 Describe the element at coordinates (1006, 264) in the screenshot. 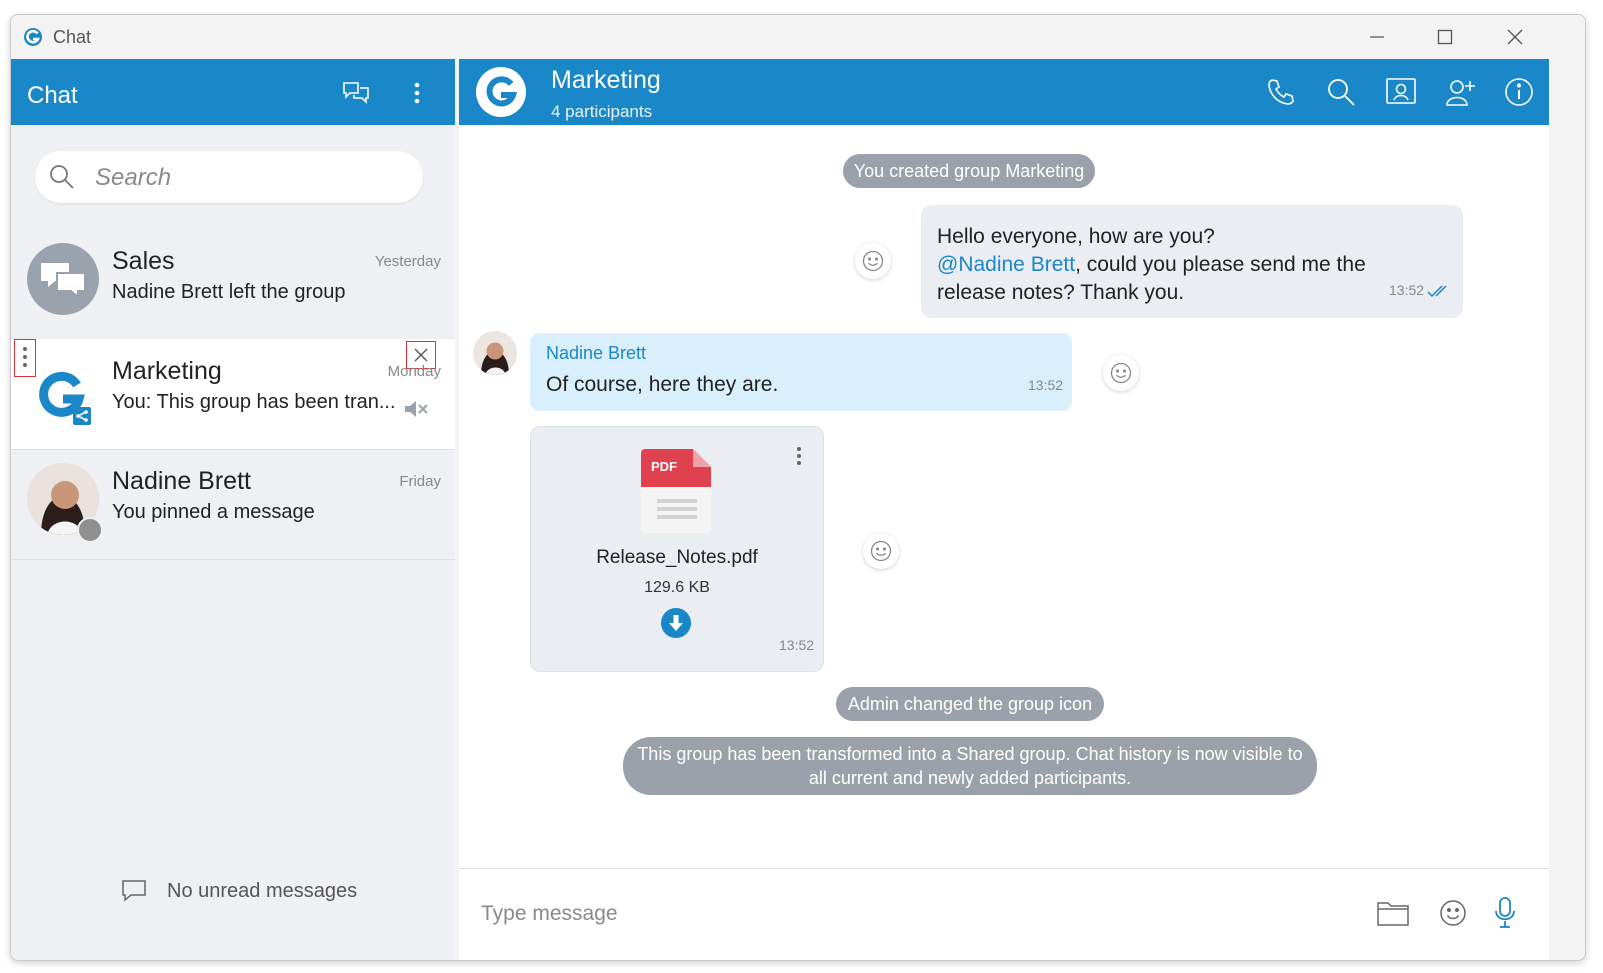

I see `mention-link: @Nadine Brett` at that location.